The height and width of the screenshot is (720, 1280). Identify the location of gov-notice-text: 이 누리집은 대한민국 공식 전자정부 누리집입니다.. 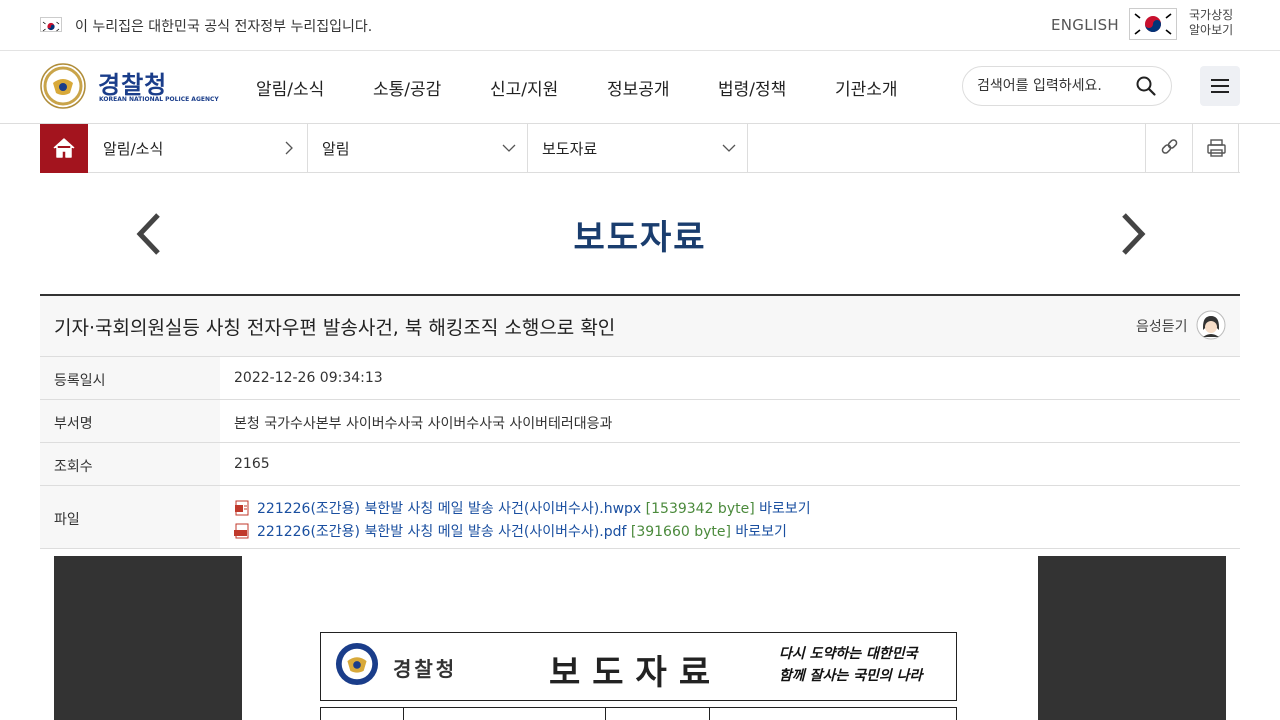
(224, 27).